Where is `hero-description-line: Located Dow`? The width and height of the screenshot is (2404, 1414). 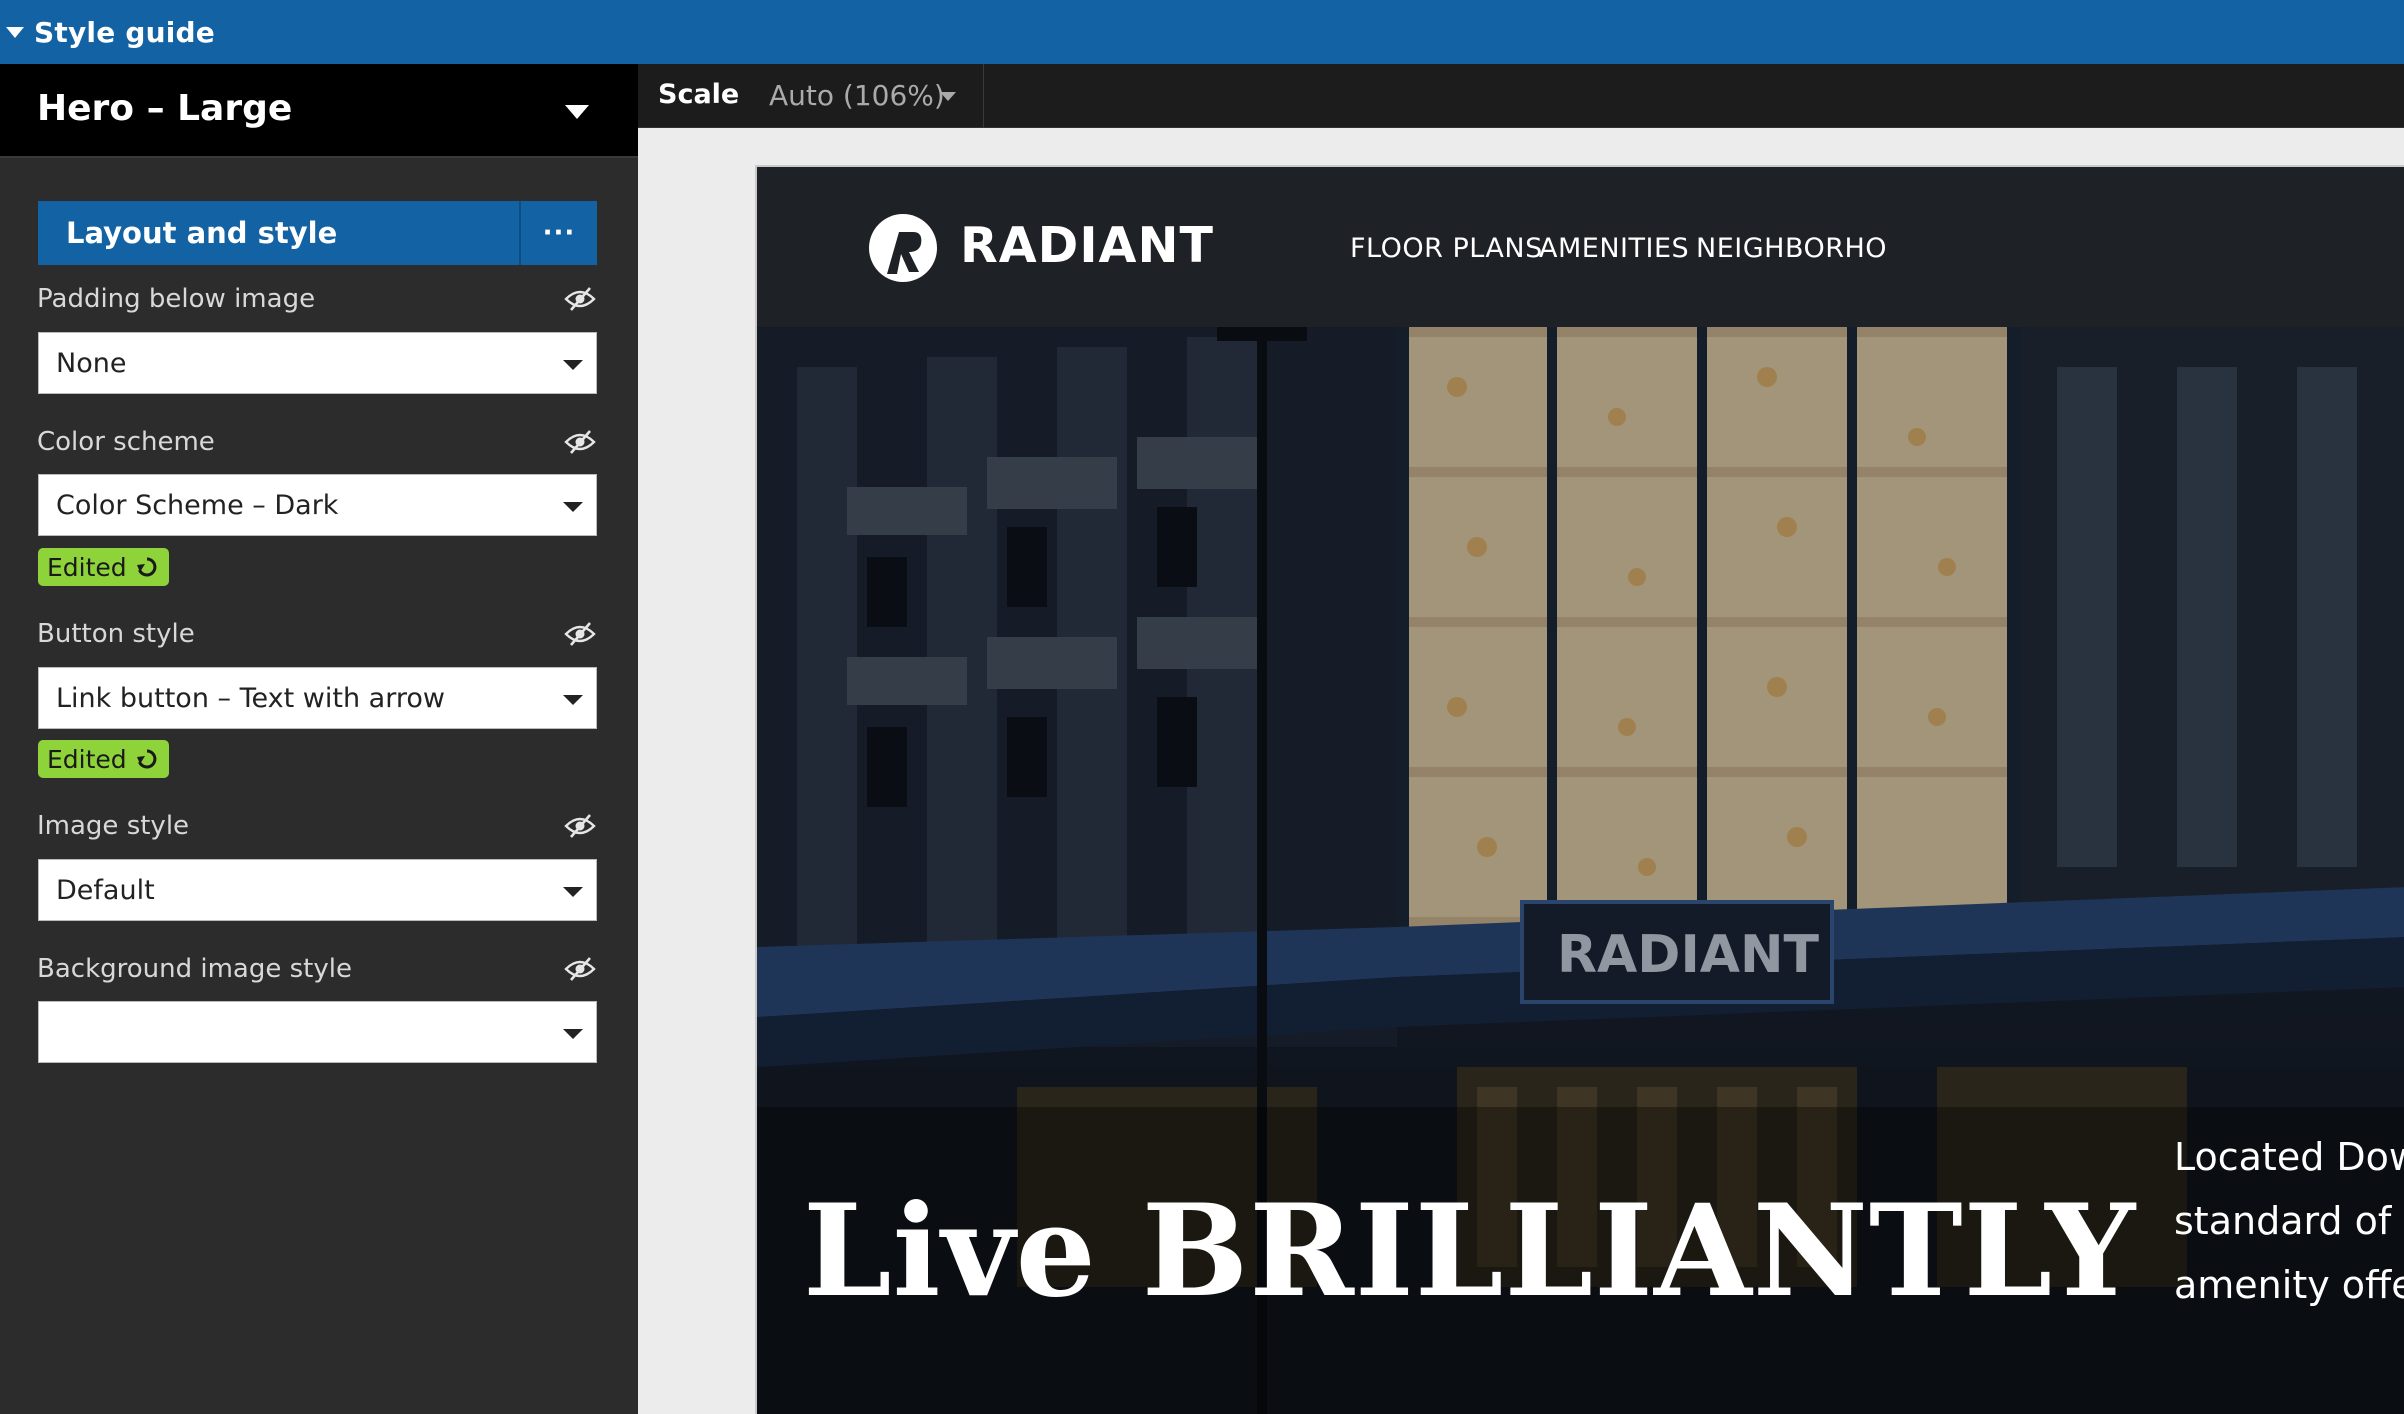
hero-description-line: Located Dow is located at coordinates (2289, 1157).